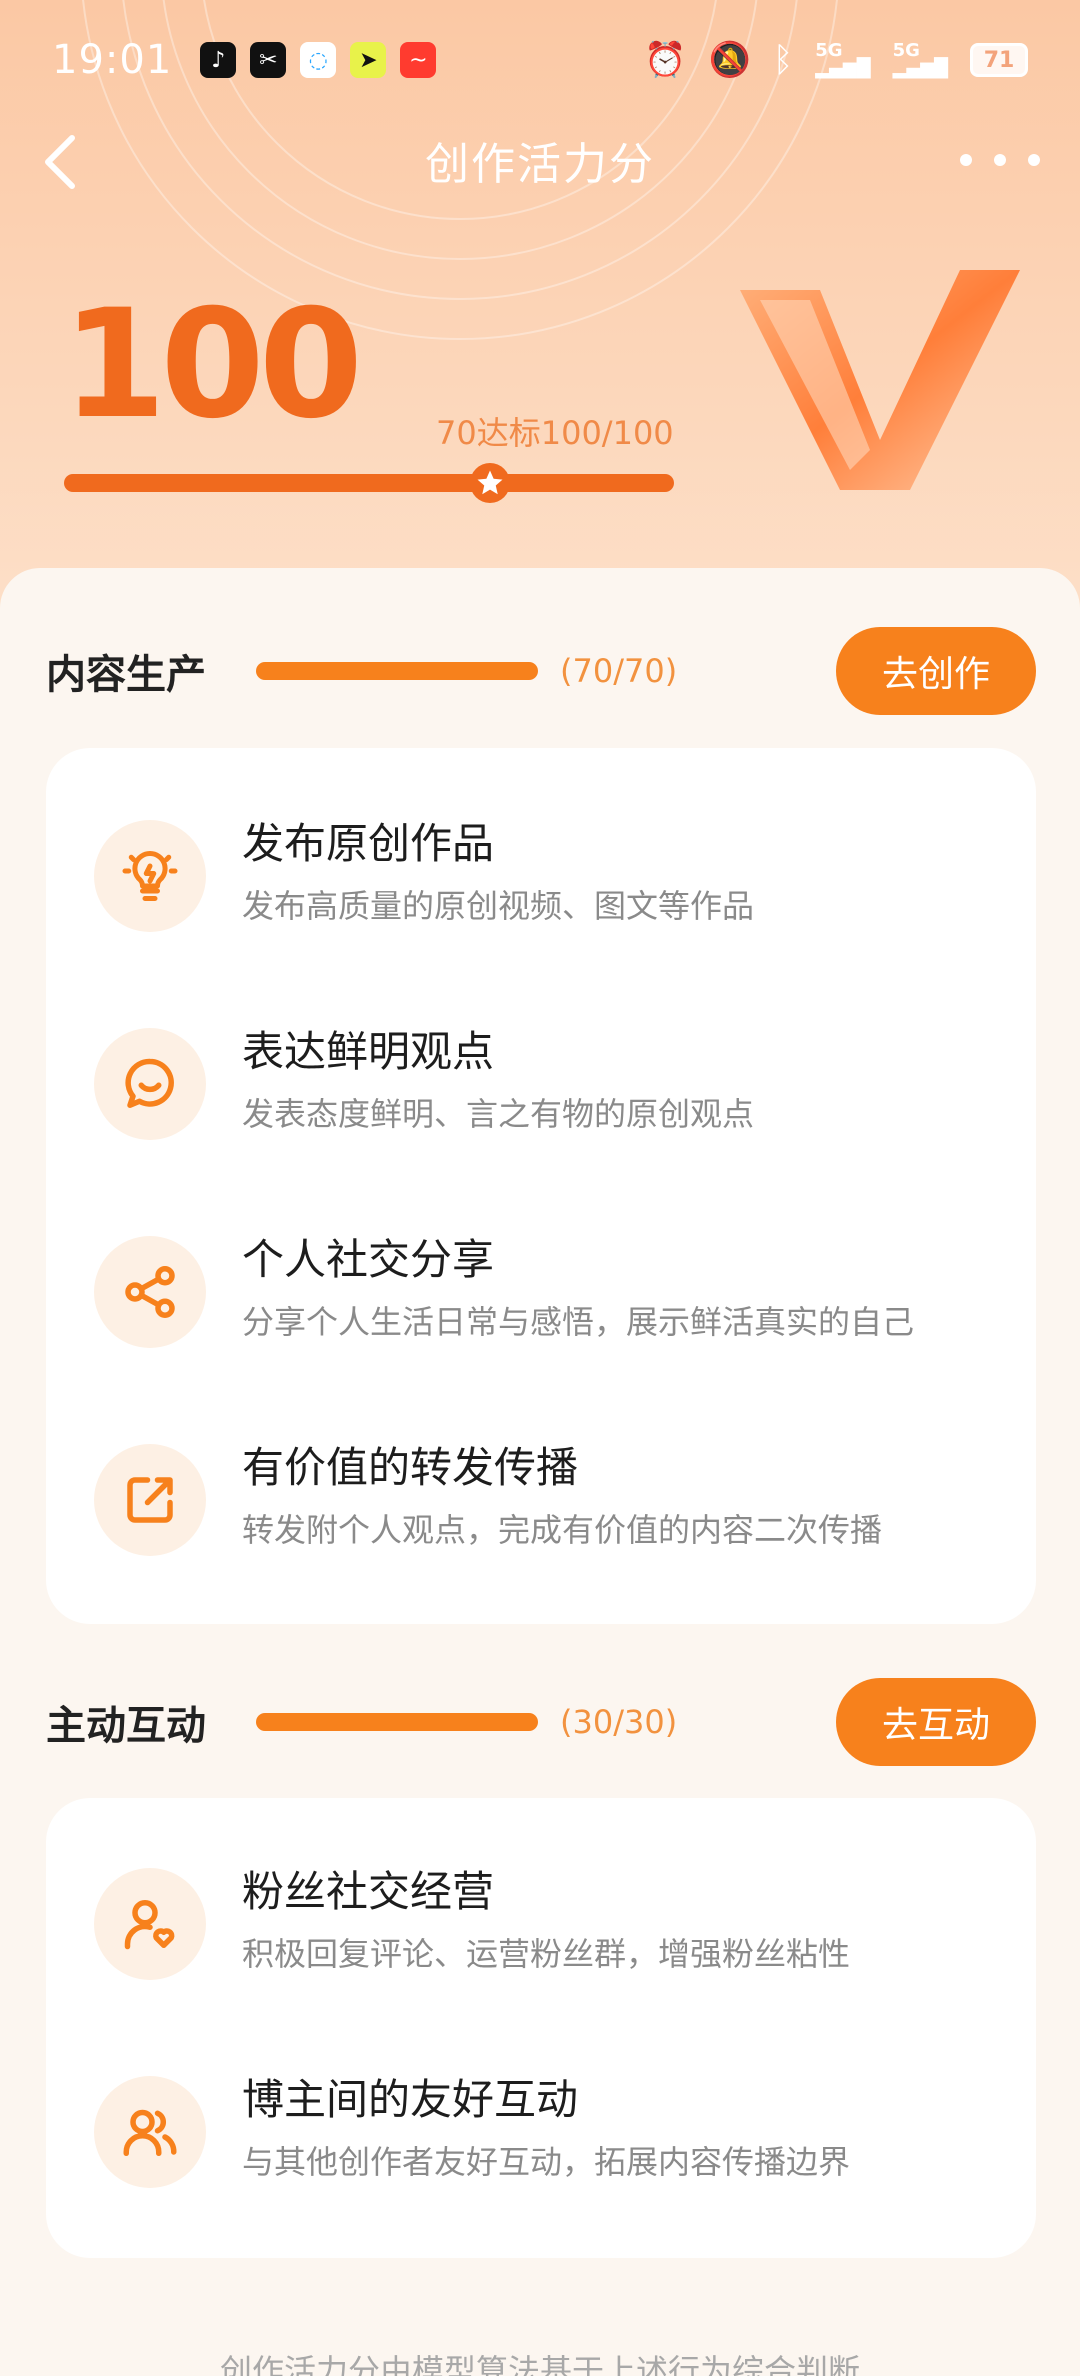 The height and width of the screenshot is (2376, 1080). Describe the element at coordinates (783, 60) in the screenshot. I see `bluetooth-icon: ᛒ` at that location.